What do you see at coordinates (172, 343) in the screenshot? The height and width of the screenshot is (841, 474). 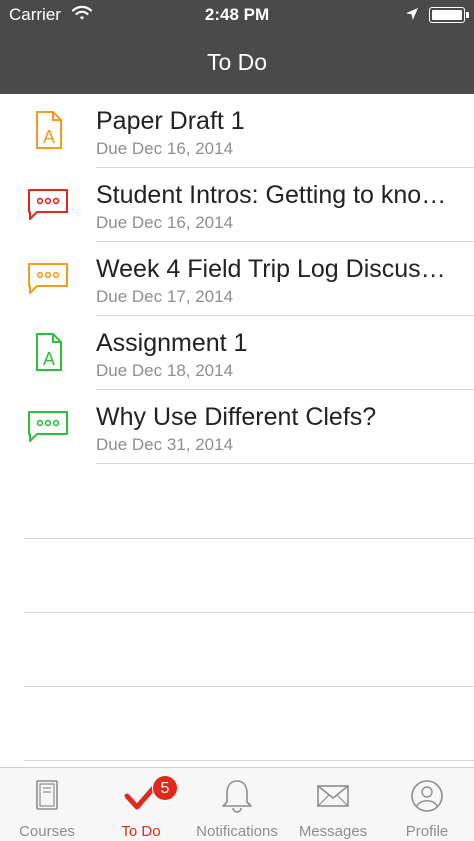 I see `item-title: Assignment 1` at bounding box center [172, 343].